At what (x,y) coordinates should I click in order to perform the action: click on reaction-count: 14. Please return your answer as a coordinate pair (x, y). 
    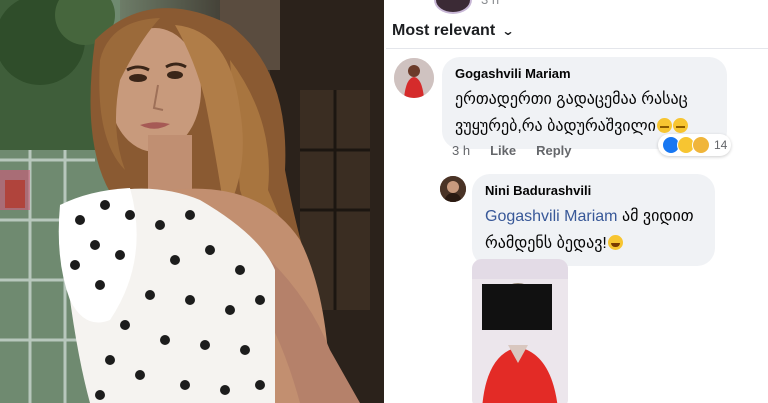
    Looking at the image, I should click on (721, 145).